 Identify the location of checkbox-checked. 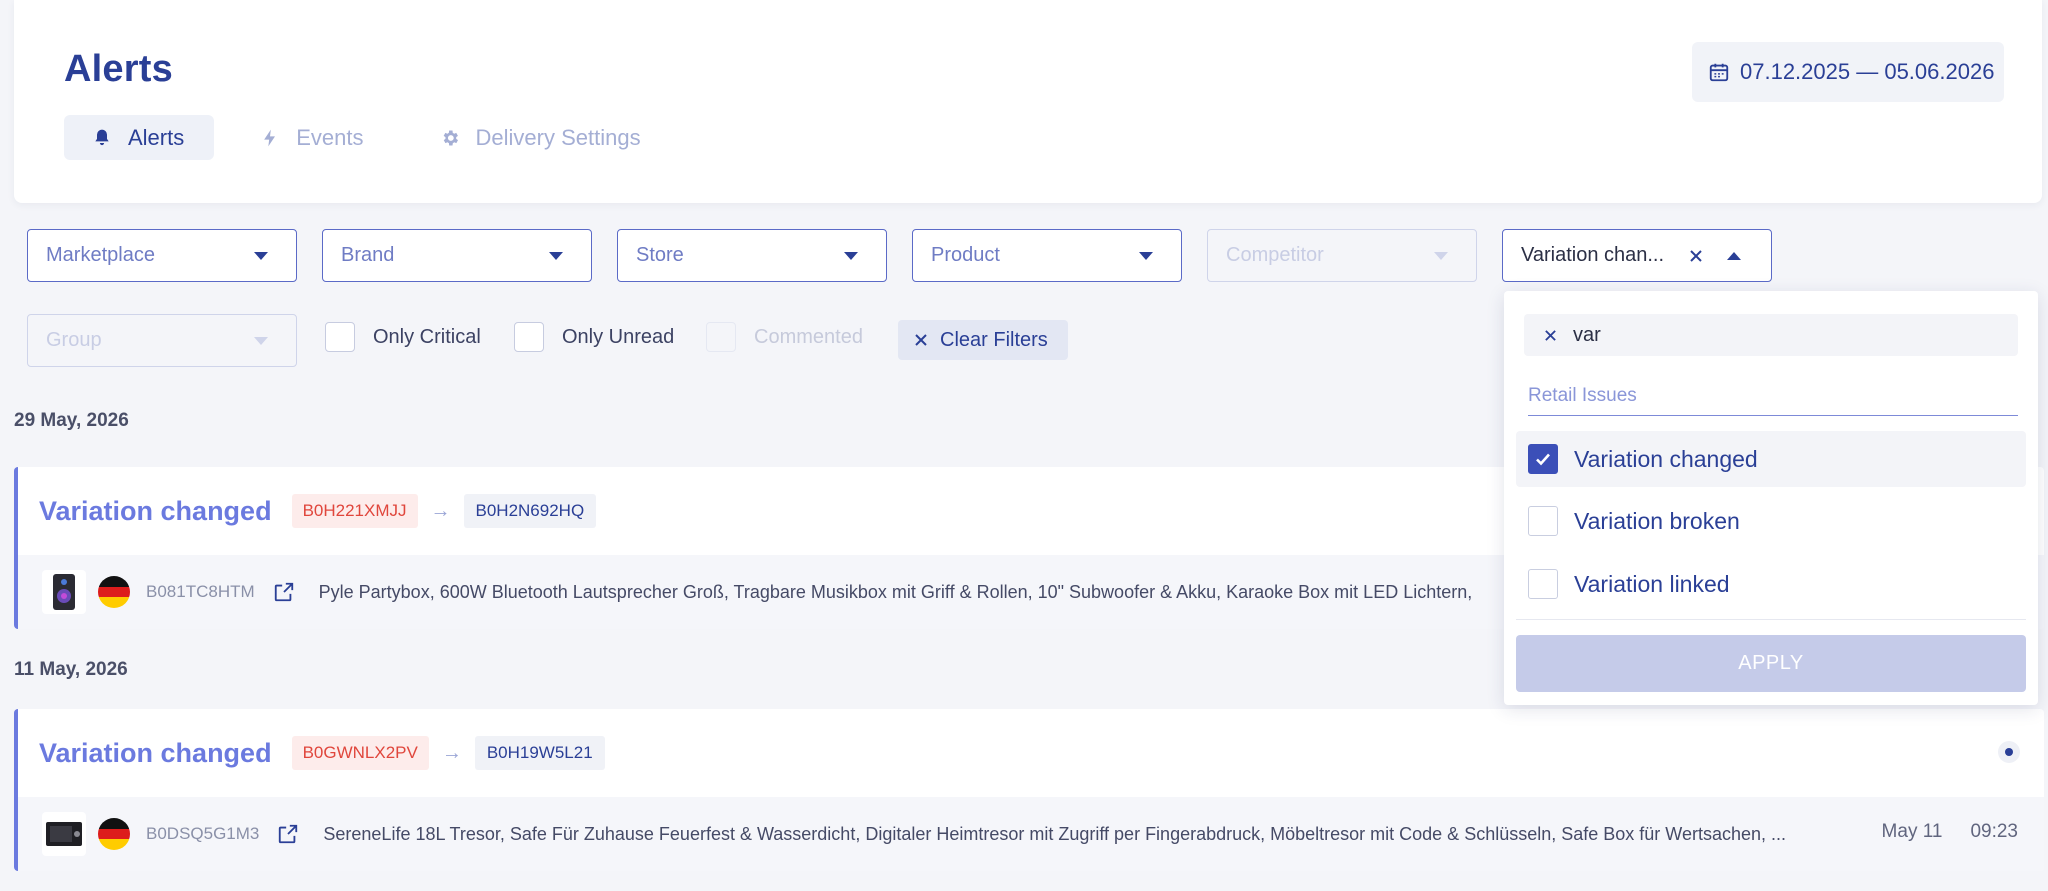
(1543, 459).